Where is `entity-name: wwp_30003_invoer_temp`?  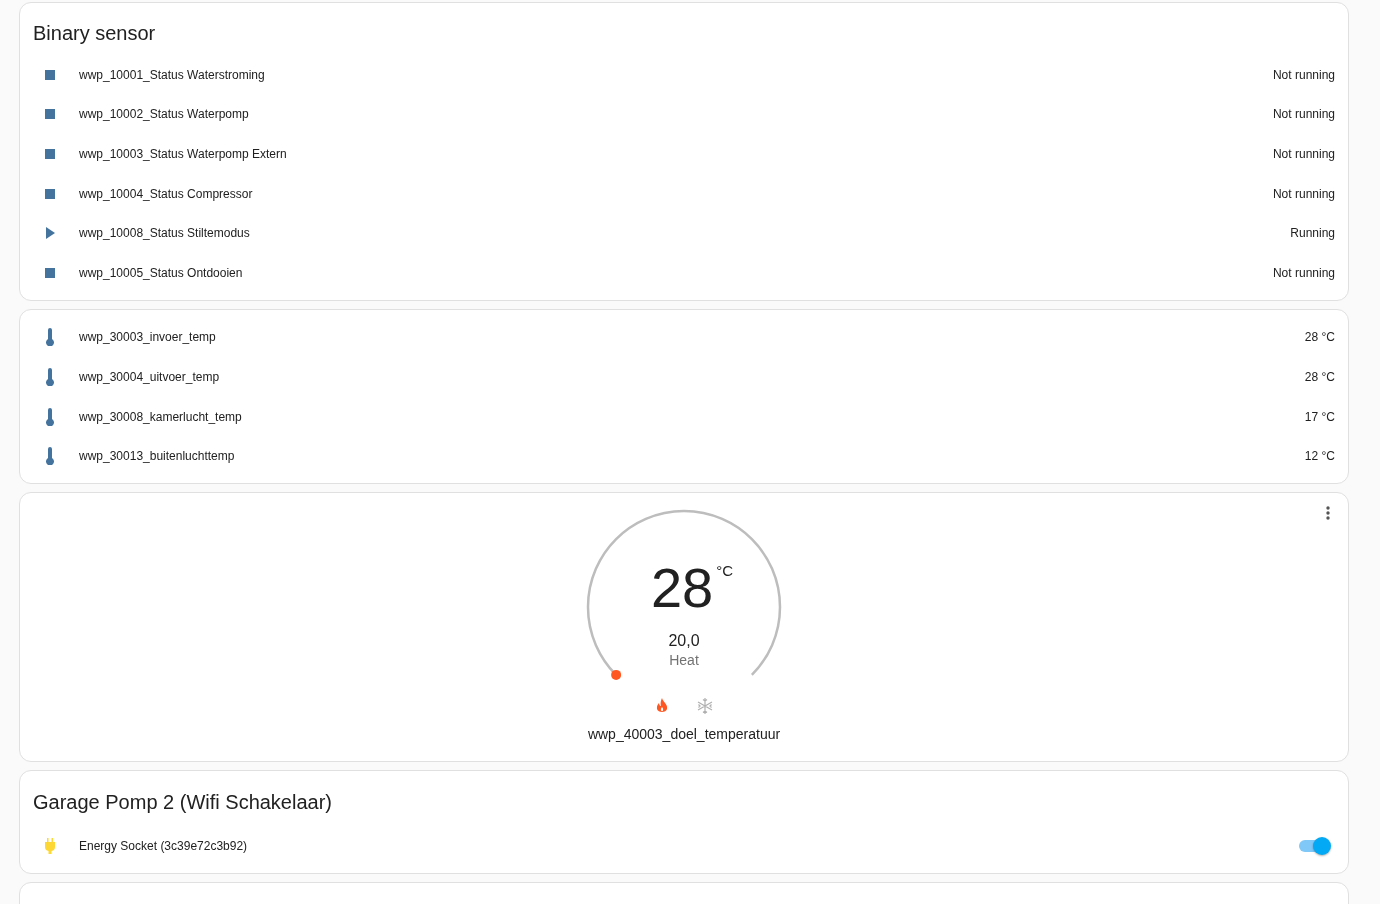 entity-name: wwp_30003_invoer_temp is located at coordinates (692, 337).